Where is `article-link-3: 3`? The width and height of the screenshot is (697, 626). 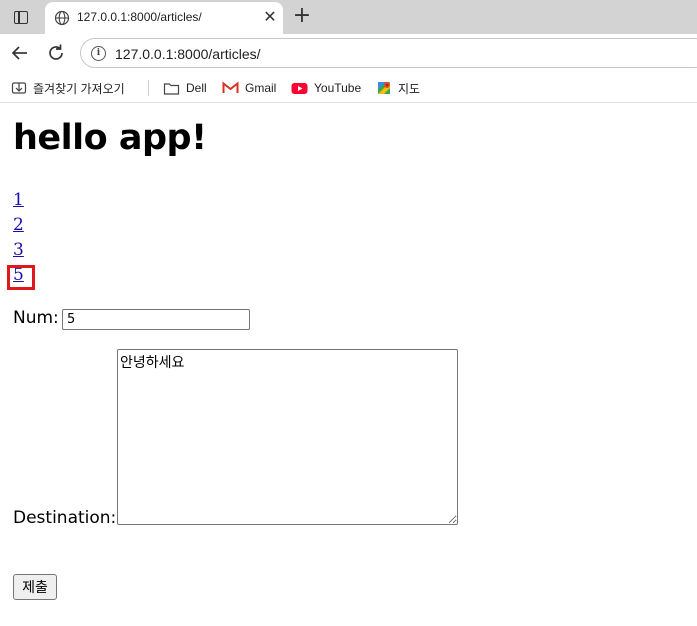 article-link-3: 3 is located at coordinates (18, 250).